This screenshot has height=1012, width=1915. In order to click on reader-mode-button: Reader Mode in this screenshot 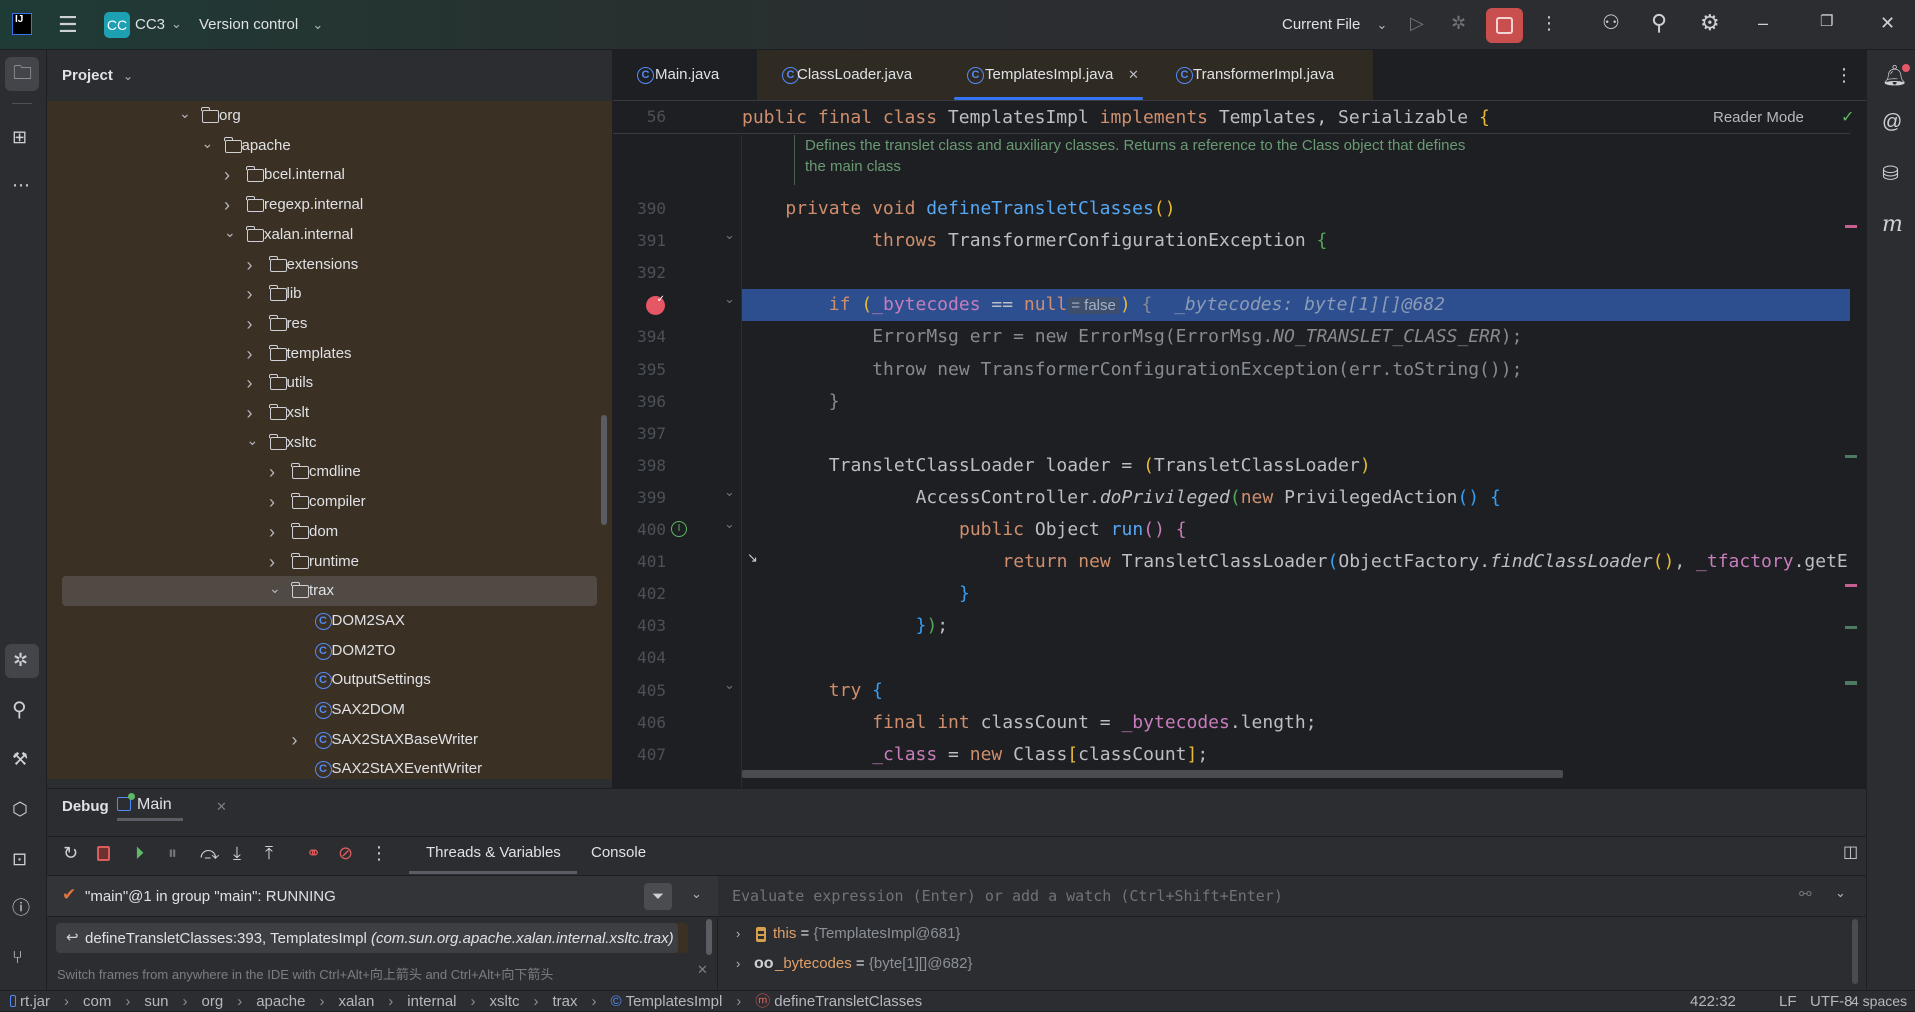, I will do `click(1758, 117)`.